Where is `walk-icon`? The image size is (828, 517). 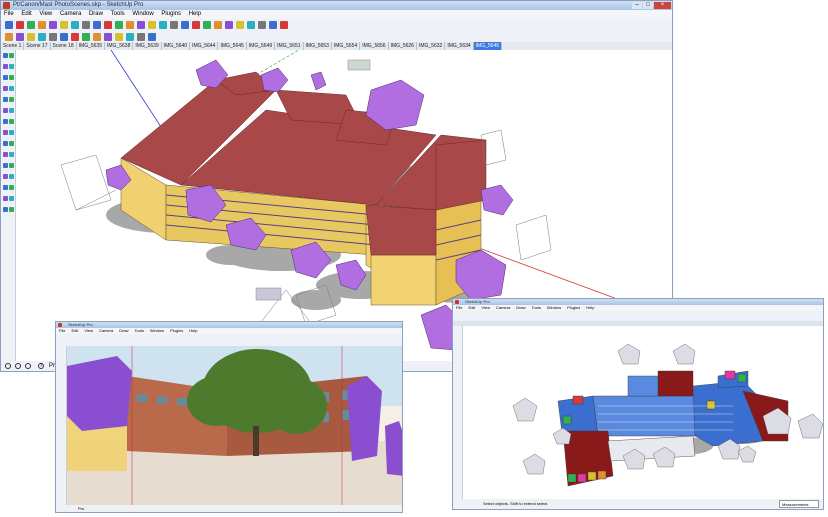 walk-icon is located at coordinates (251, 25).